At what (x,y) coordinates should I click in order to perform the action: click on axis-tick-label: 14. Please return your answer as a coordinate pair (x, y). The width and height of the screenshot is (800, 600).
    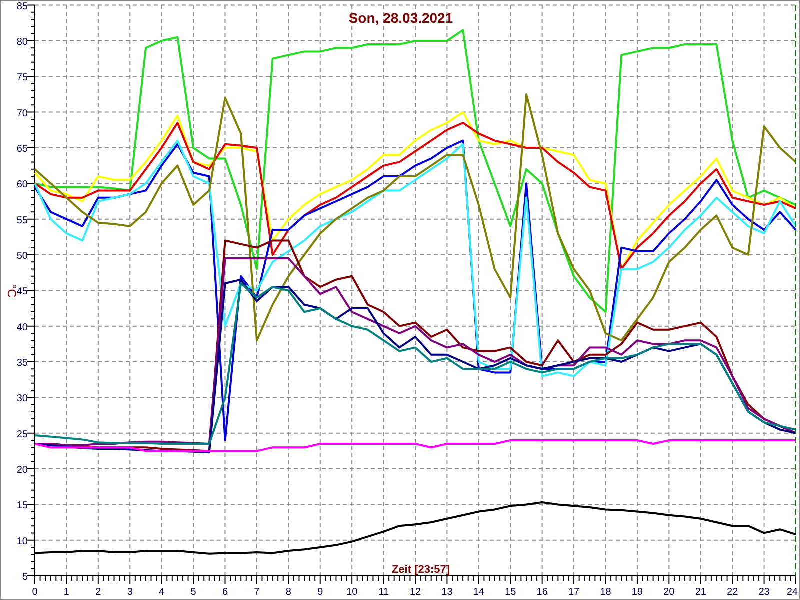
    Looking at the image, I should click on (478, 592).